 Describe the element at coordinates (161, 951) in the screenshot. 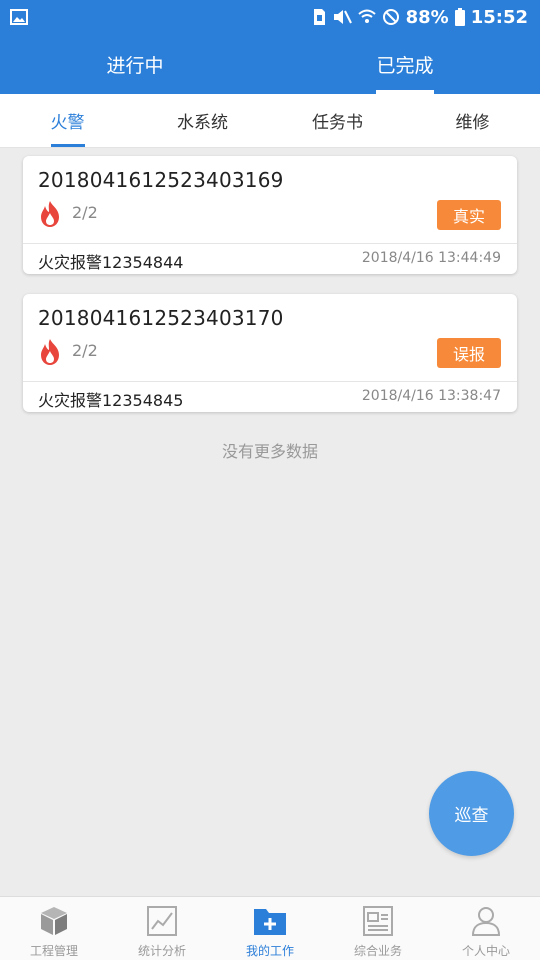

I see `nav-label: 统计分析` at that location.